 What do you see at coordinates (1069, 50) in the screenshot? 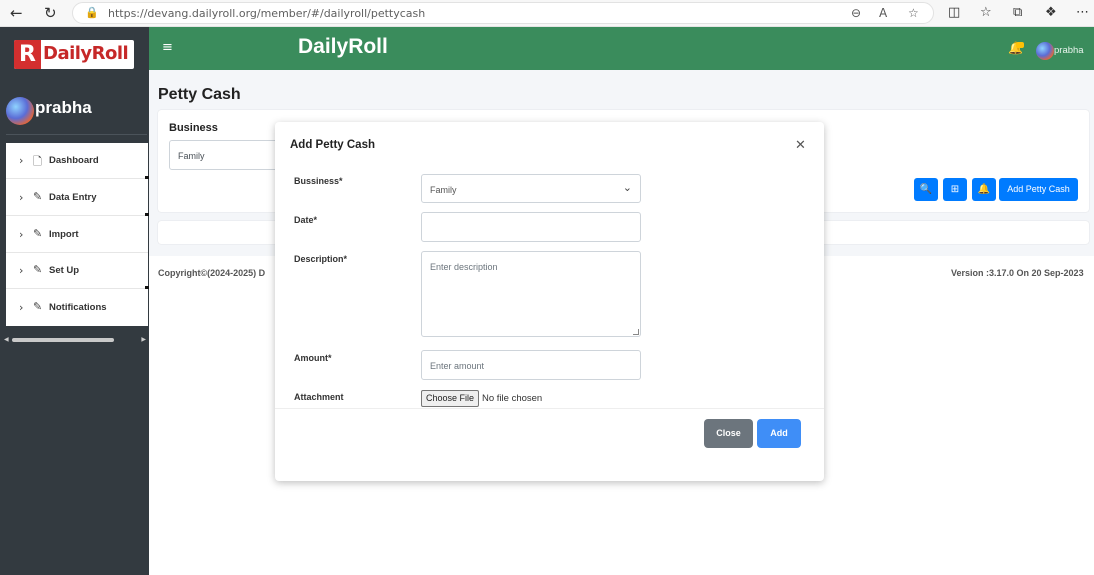
I see `topbar-user-name: prabha` at bounding box center [1069, 50].